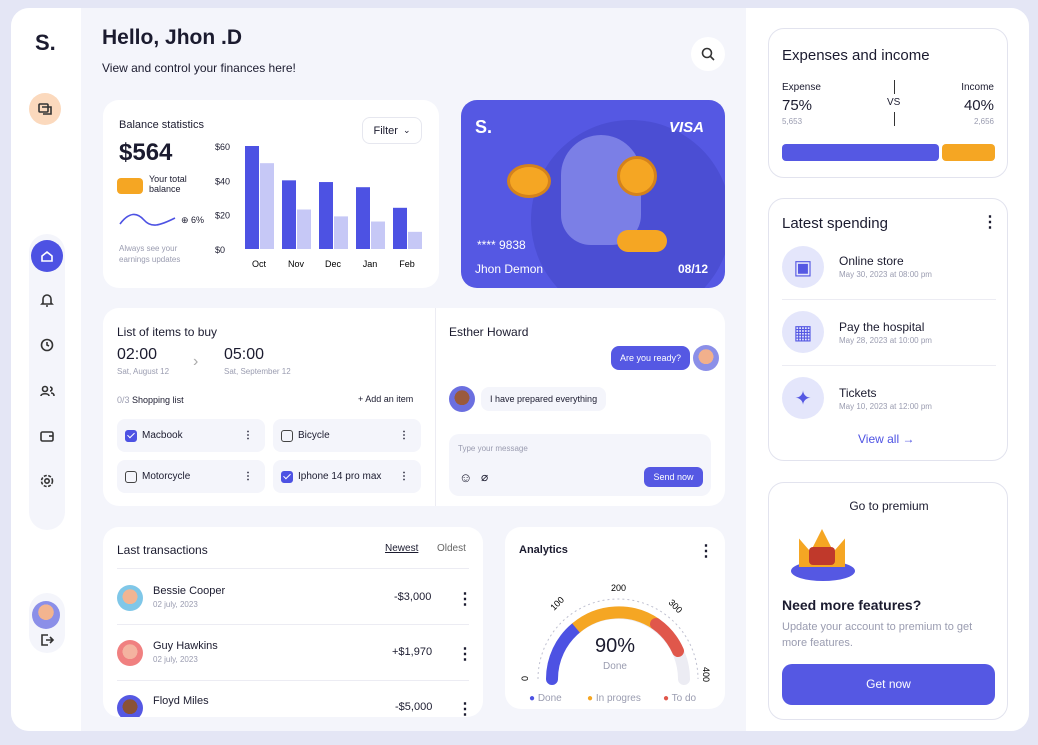  Describe the element at coordinates (137, 354) in the screenshot. I see `shopping-time-start: 02:00` at that location.